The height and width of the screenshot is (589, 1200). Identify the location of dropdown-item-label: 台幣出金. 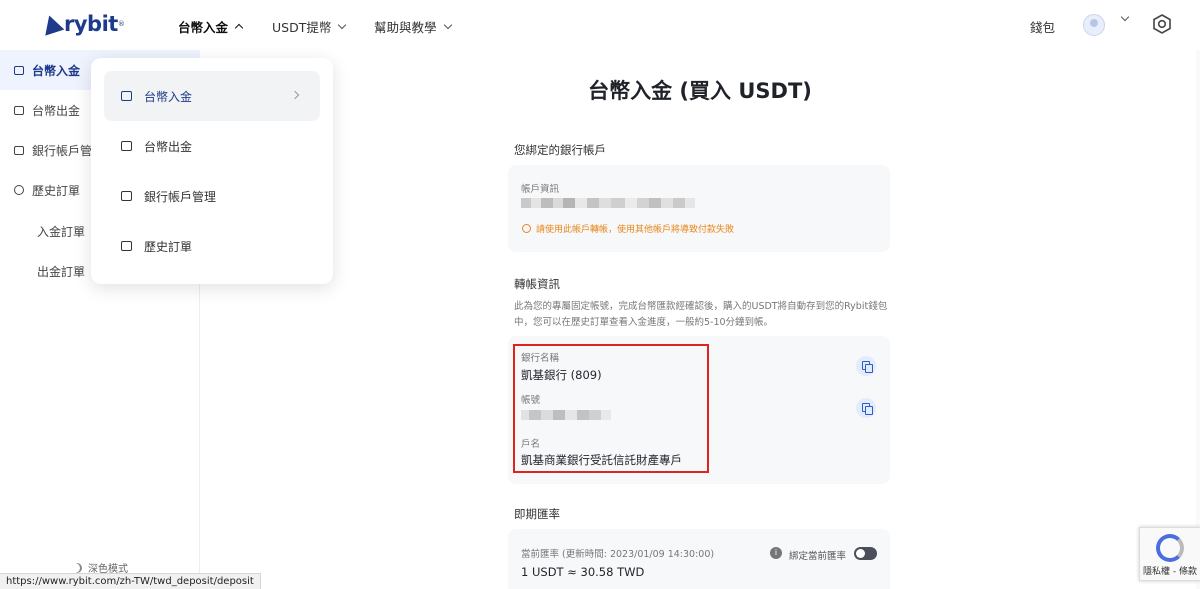
(168, 146).